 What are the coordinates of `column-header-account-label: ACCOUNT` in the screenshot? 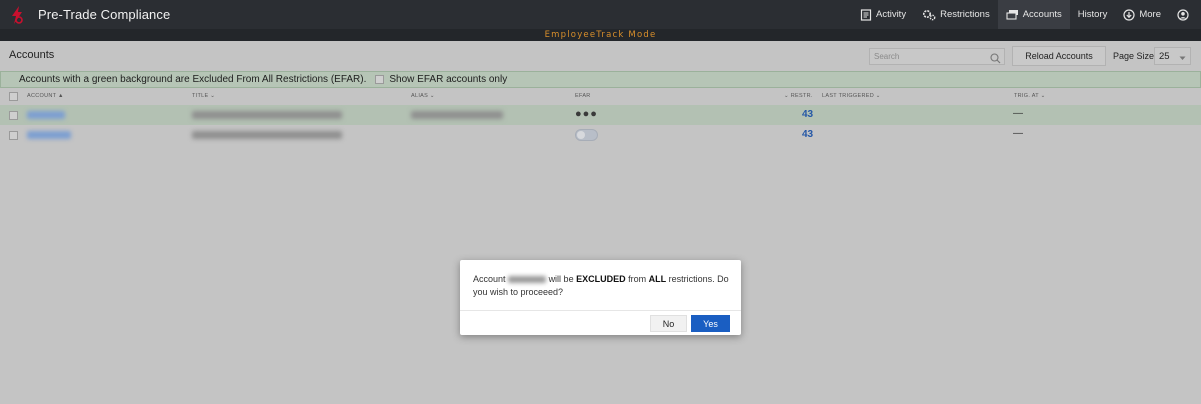 It's located at (42, 96).